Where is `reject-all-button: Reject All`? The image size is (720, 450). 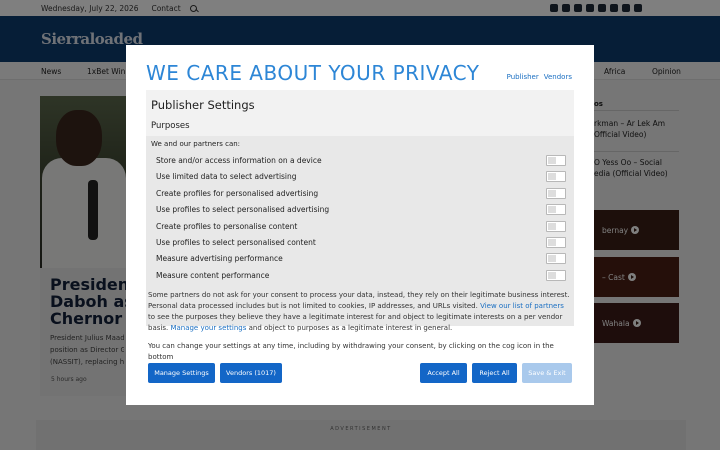
reject-all-button: Reject All is located at coordinates (494, 373).